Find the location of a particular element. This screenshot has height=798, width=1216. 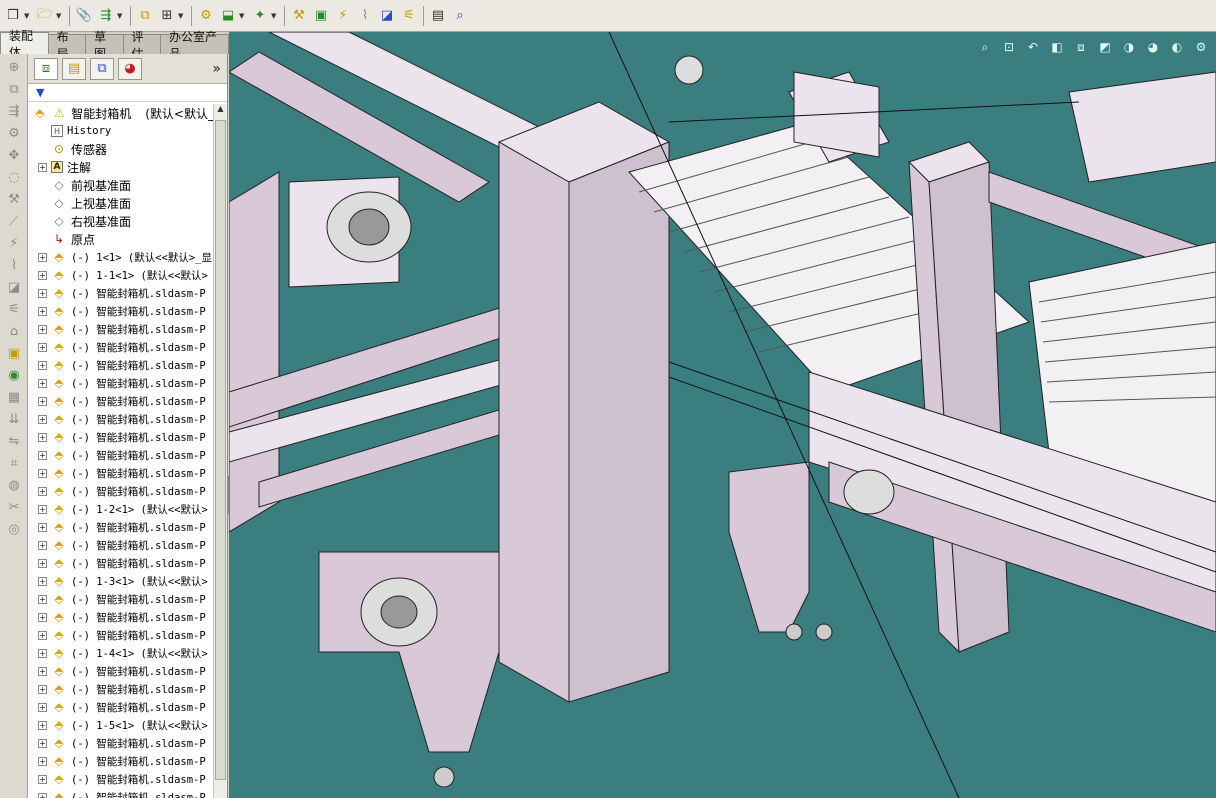

tree-item-fixed: ↳ 原点 is located at coordinates (121, 239).